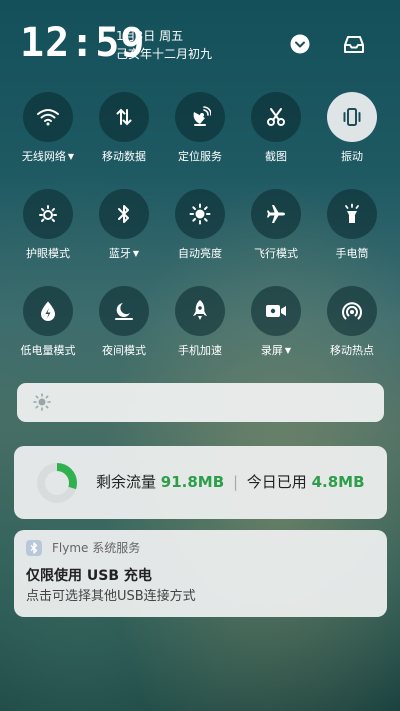 Image resolution: width=400 pixels, height=711 pixels. What do you see at coordinates (276, 156) in the screenshot?
I see `toggle-screenshot-label: 截图` at bounding box center [276, 156].